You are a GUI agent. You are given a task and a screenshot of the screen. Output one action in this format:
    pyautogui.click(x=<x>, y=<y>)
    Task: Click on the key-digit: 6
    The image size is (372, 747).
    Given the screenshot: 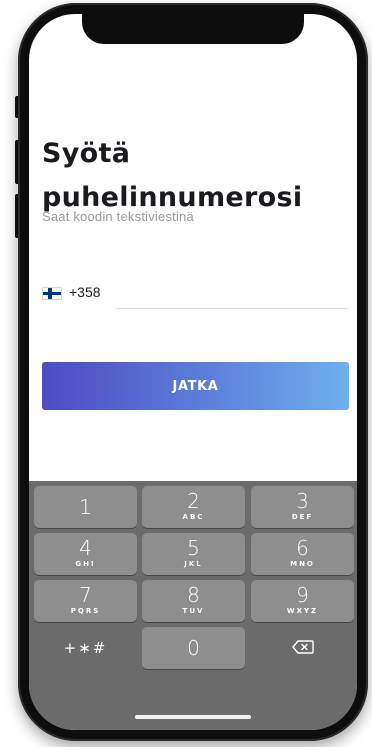 What is the action you would take?
    pyautogui.click(x=302, y=548)
    